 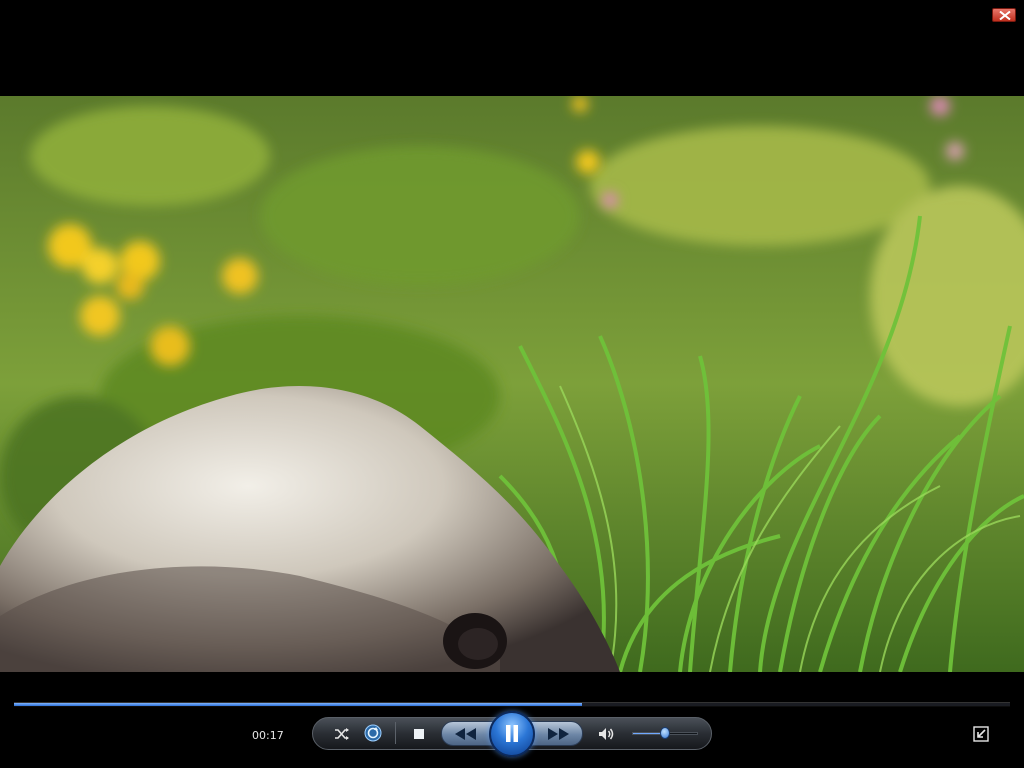 I want to click on mute-button, so click(x=607, y=734).